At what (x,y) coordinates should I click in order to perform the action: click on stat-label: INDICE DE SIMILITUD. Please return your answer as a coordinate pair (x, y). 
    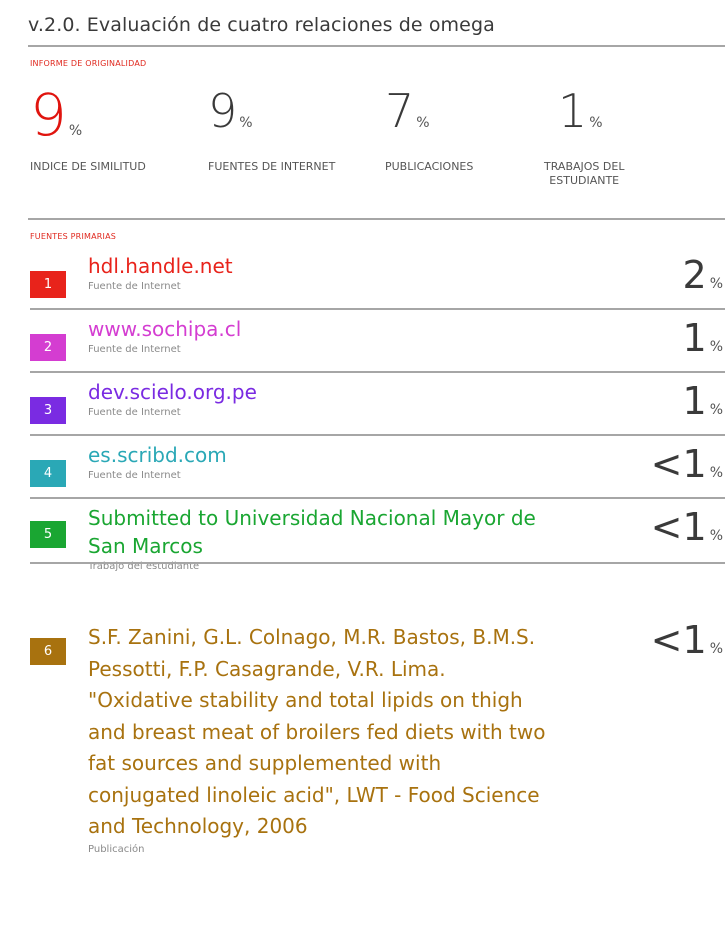
    Looking at the image, I should click on (88, 166).